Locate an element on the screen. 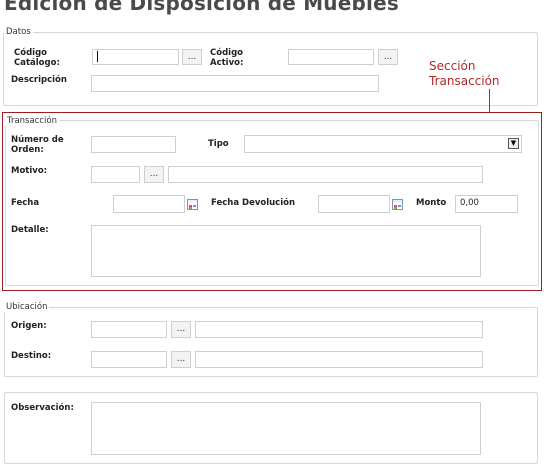 This screenshot has width=544, height=471. codigo-catalogo-input is located at coordinates (135, 57).